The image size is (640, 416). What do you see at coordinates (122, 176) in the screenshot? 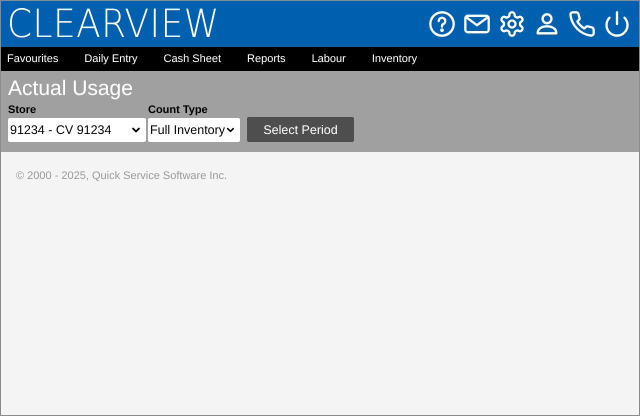
I see `copyright-text: © 2000 - 2025, Quick Service Software Inc.` at bounding box center [122, 176].